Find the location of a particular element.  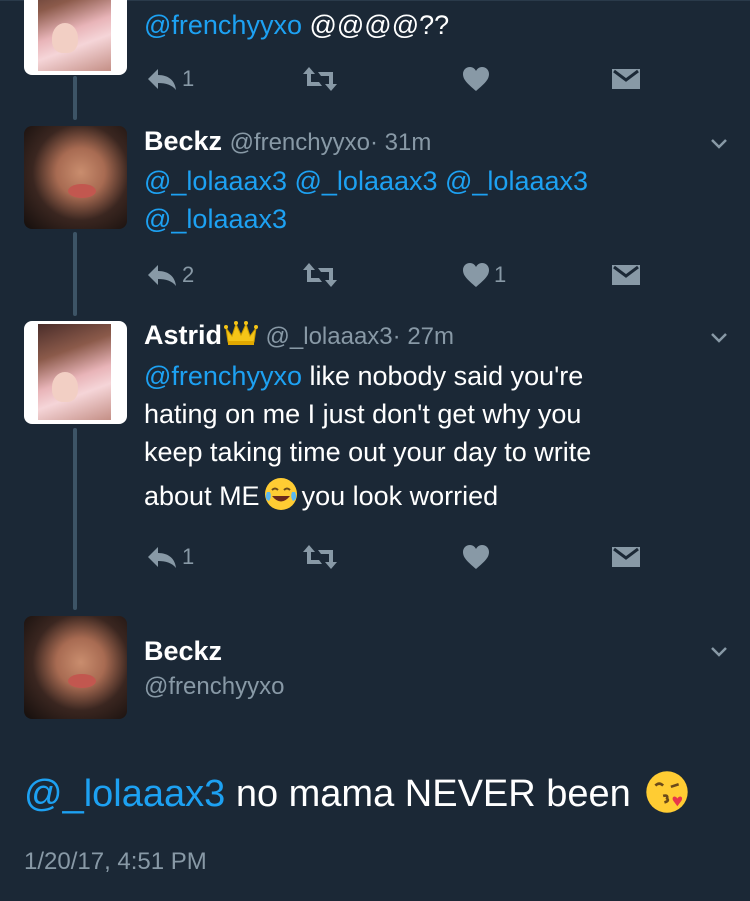

reply-count: 2 is located at coordinates (188, 274).